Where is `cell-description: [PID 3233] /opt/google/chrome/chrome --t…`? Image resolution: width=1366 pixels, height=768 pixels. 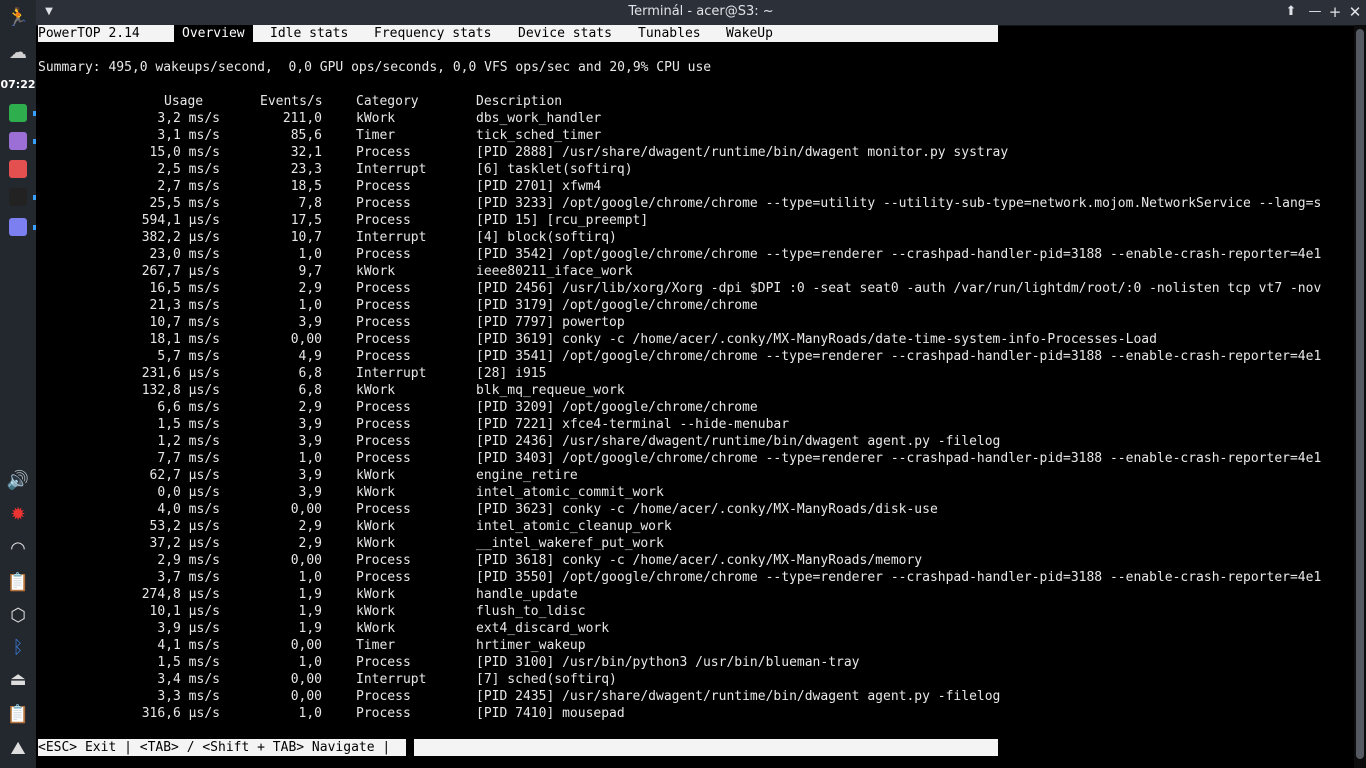 cell-description: [PID 3233] /opt/google/chrome/chrome --t… is located at coordinates (899, 203).